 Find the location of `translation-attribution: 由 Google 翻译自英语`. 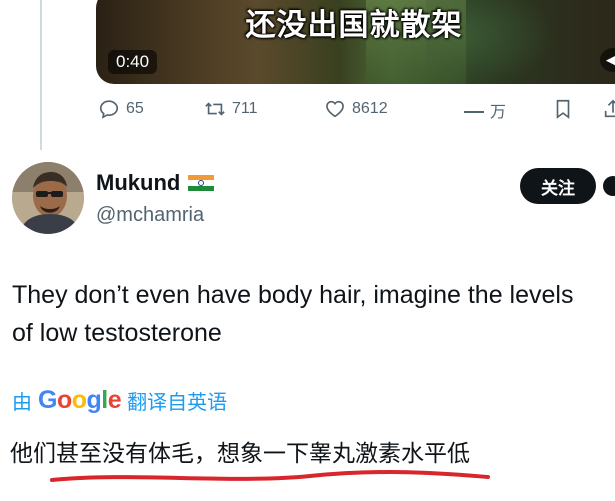

translation-attribution: 由 Google 翻译自英语 is located at coordinates (119, 400).